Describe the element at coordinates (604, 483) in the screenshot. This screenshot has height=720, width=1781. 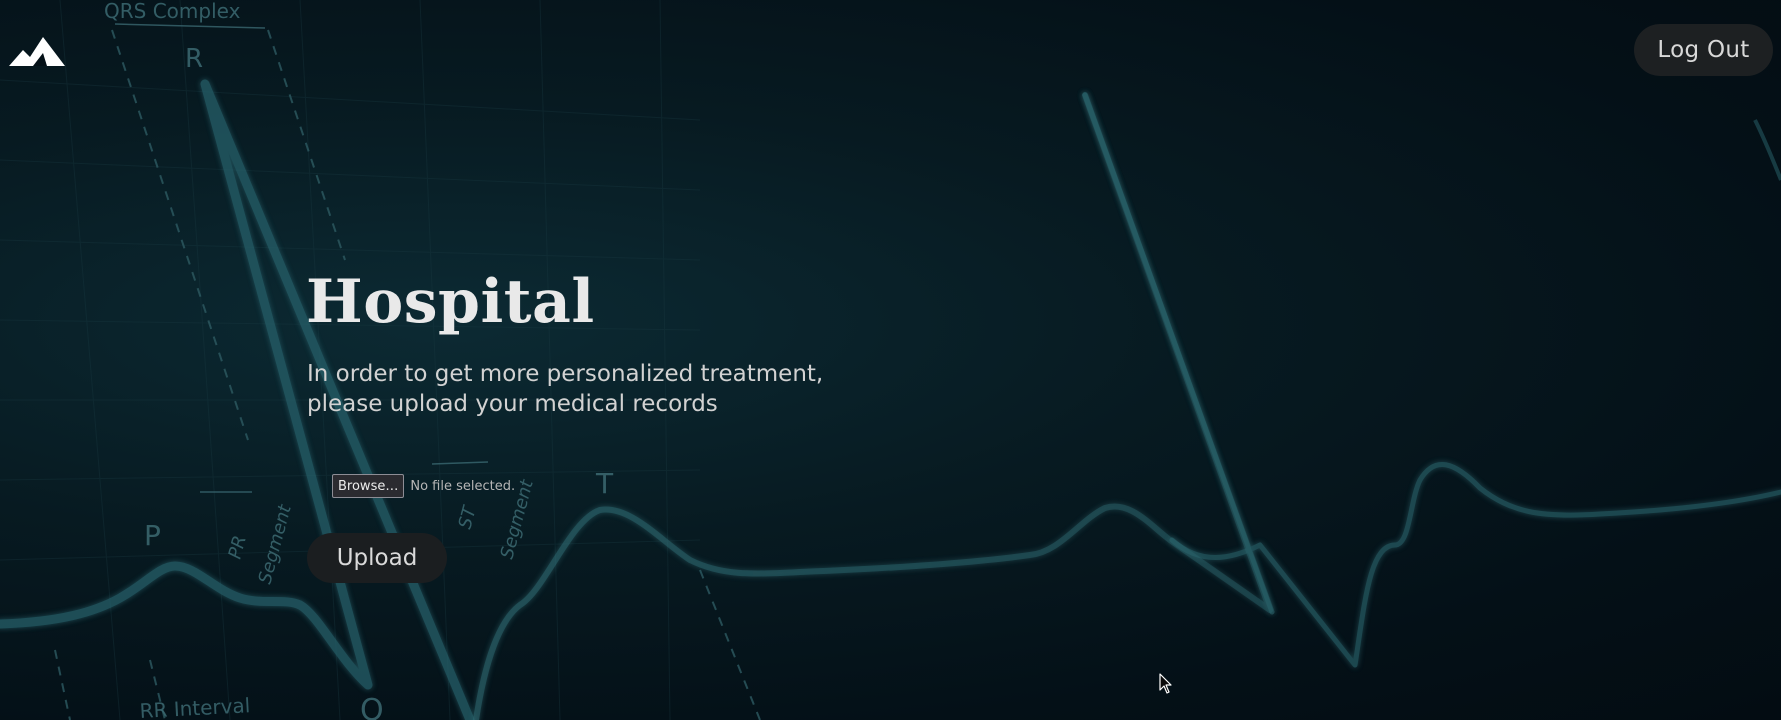
I see `label-t: T` at that location.